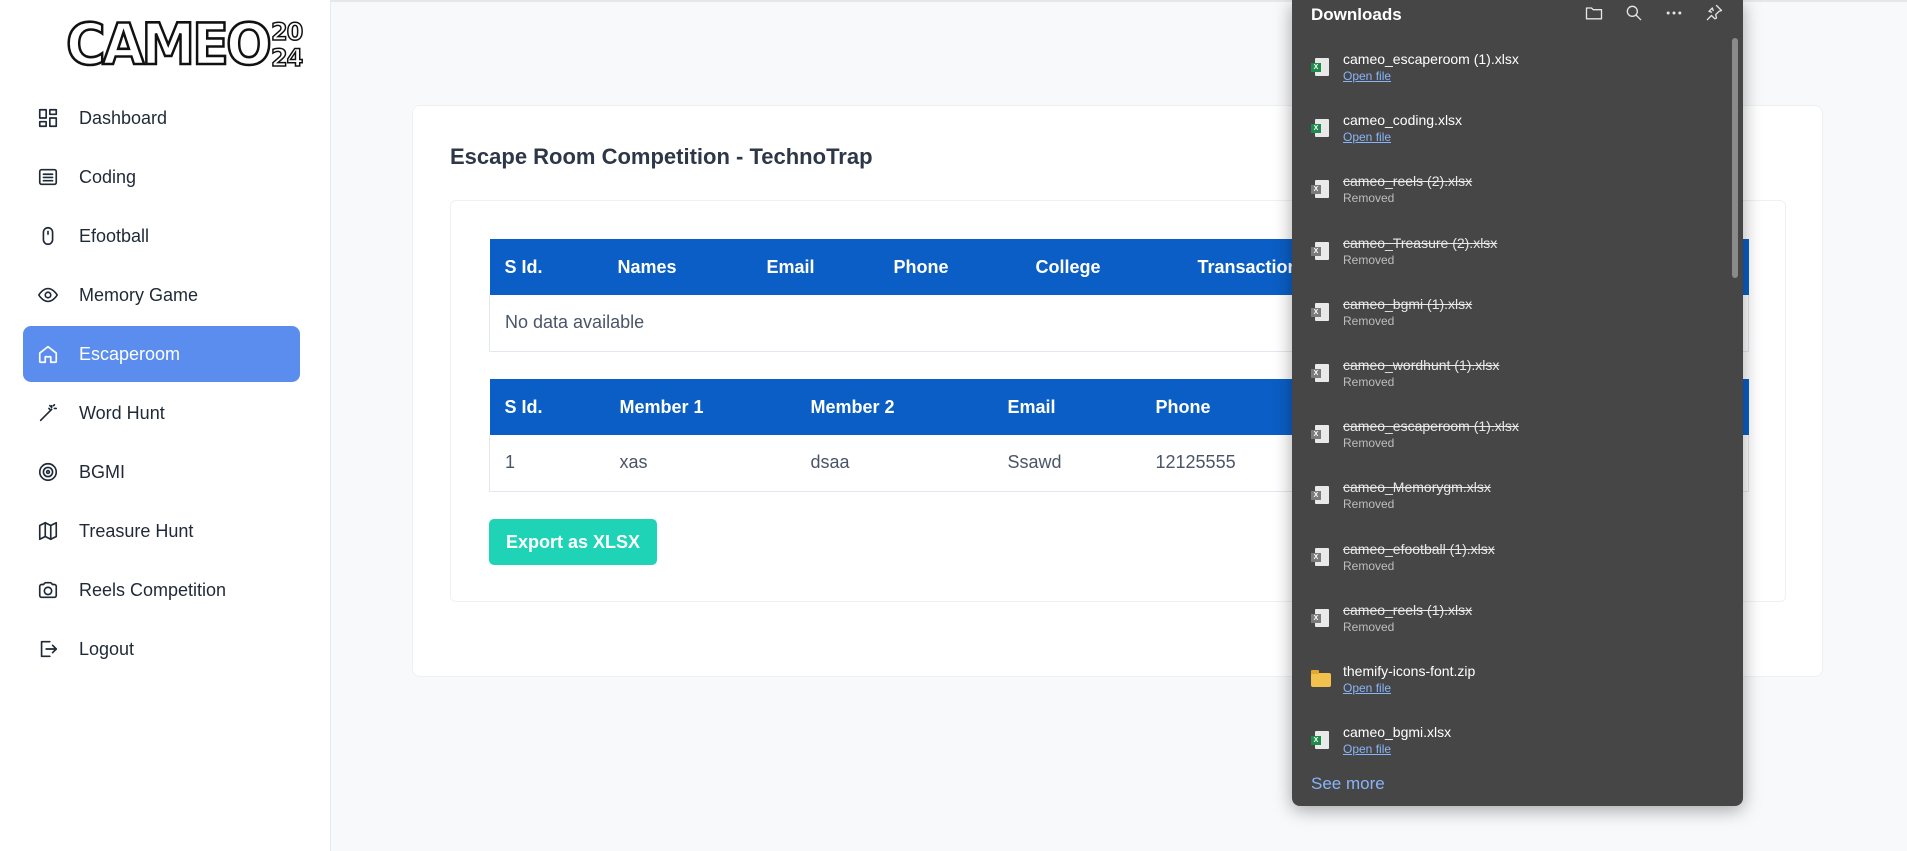  I want to click on download-filename: cameo_reels (1).xlsx, so click(1408, 609).